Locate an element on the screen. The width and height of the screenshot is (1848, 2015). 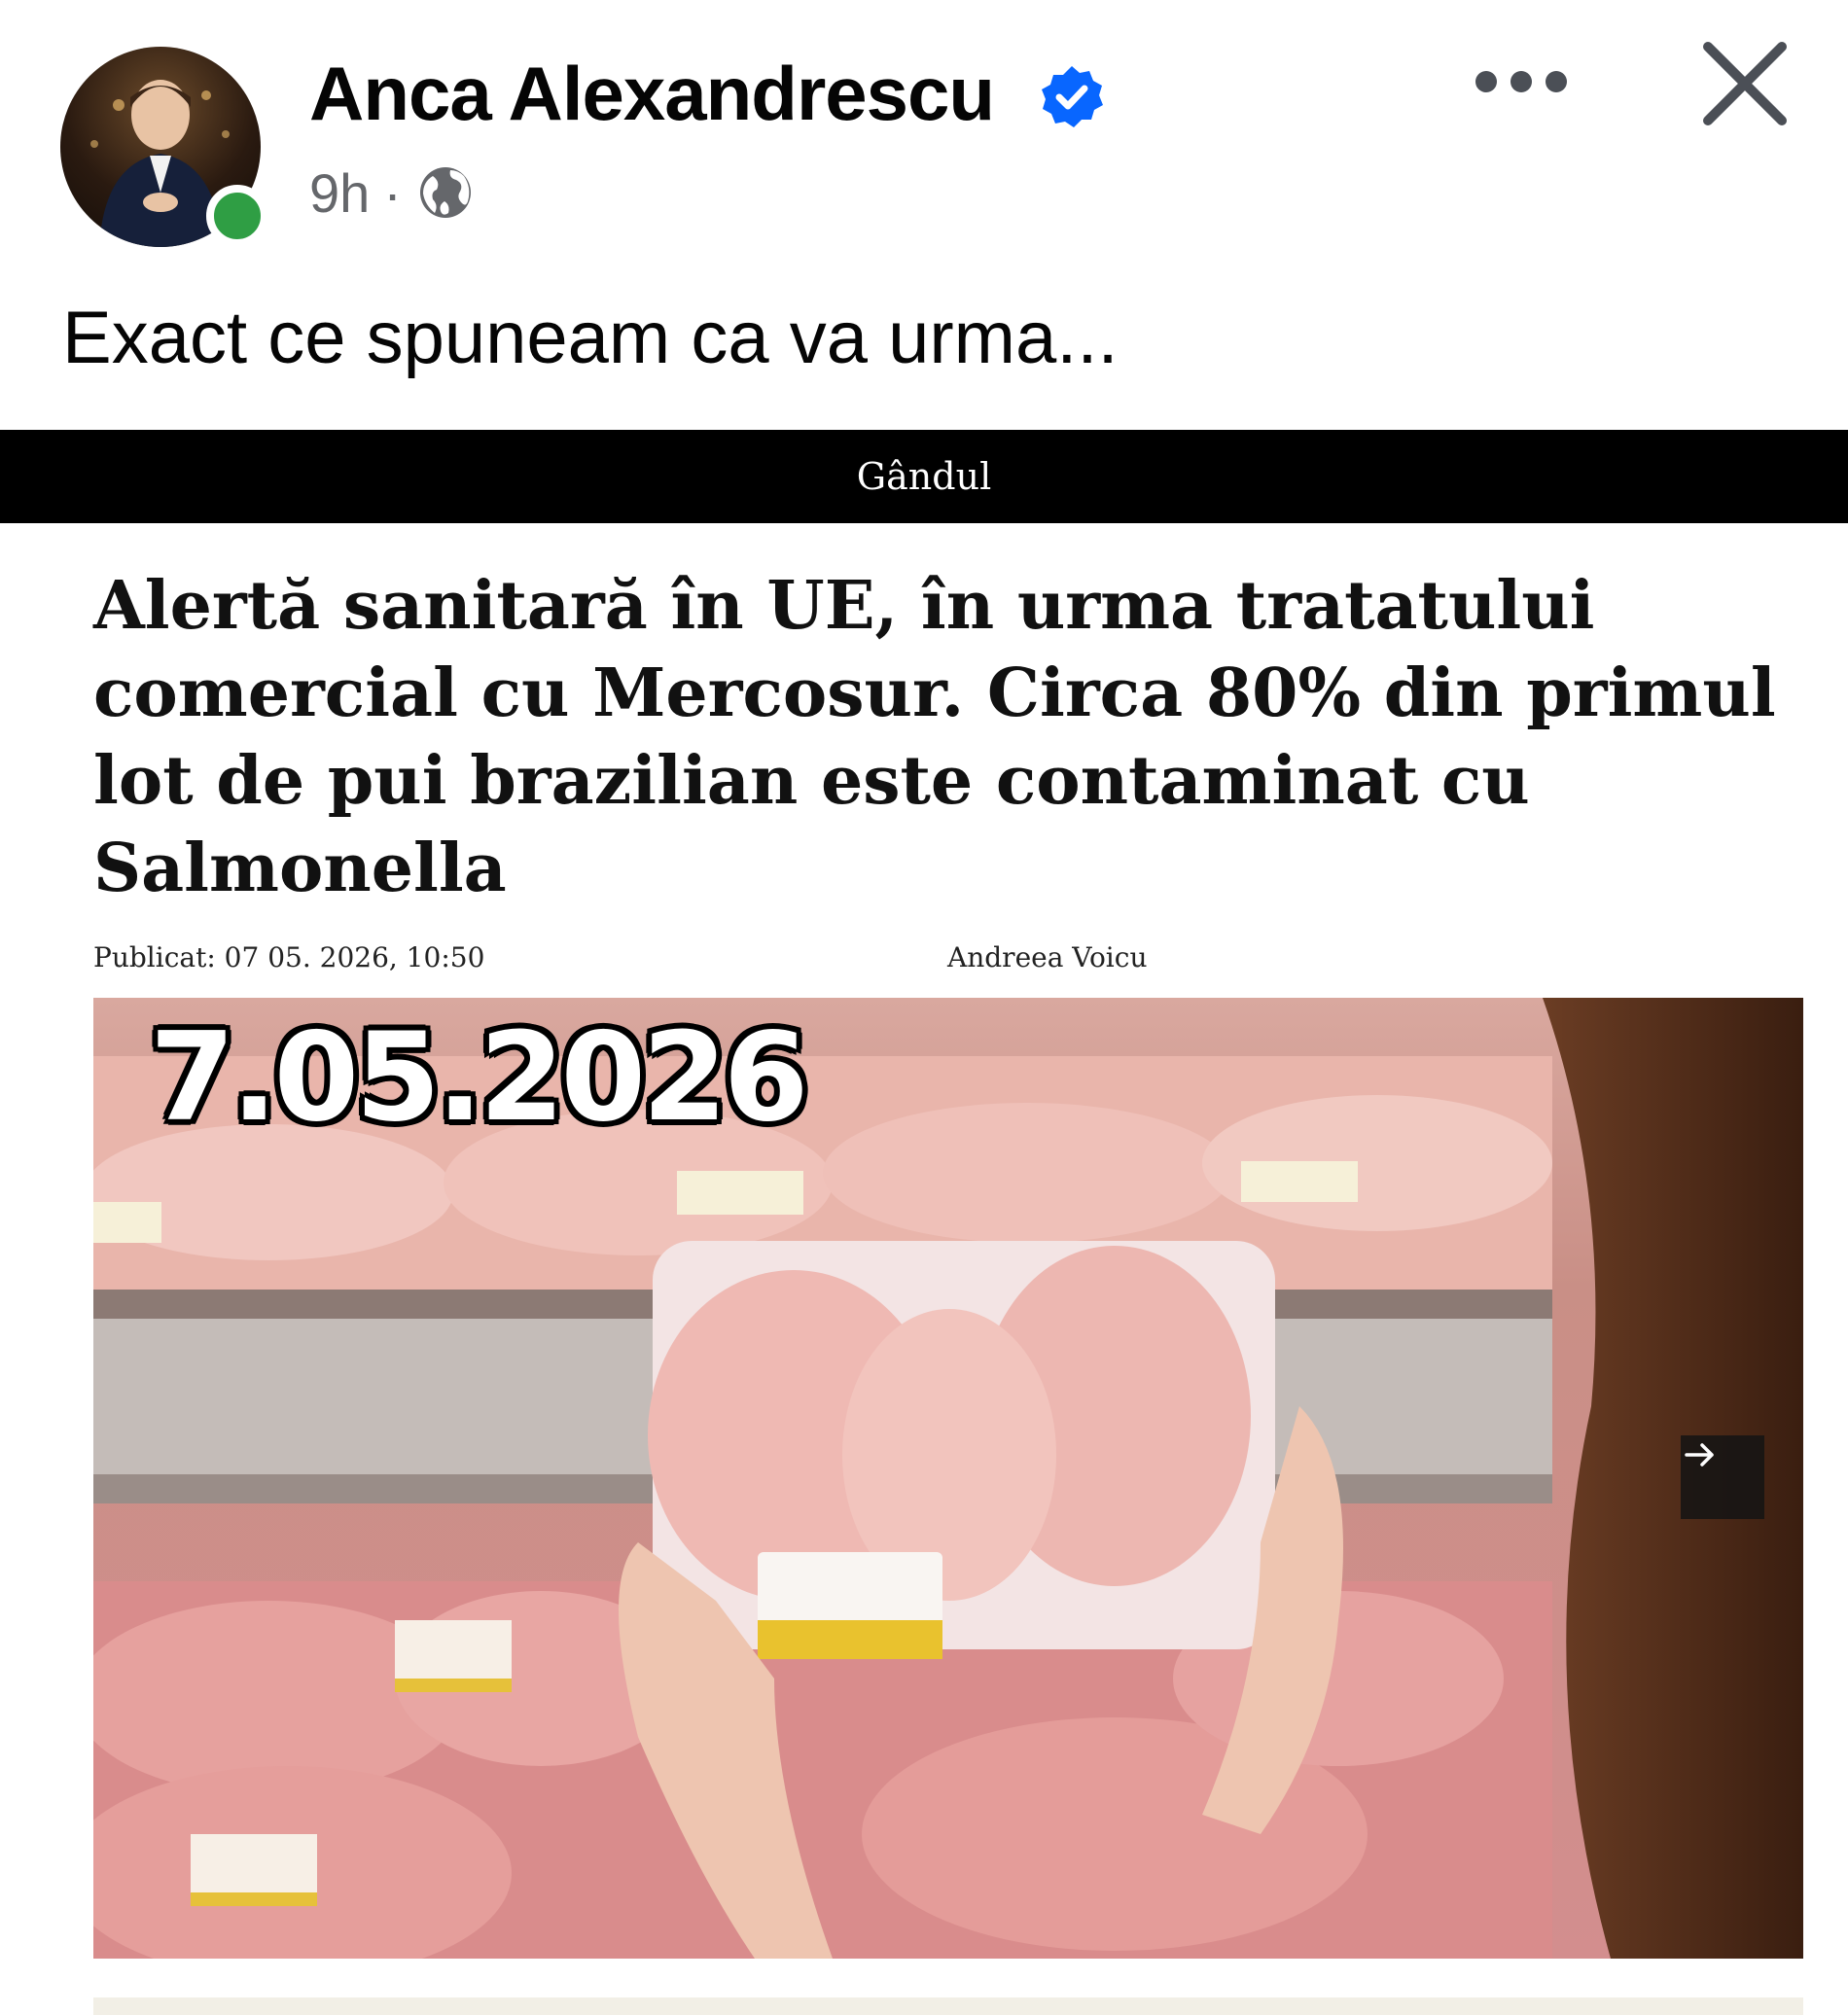
online-status-dot is located at coordinates (237, 216).